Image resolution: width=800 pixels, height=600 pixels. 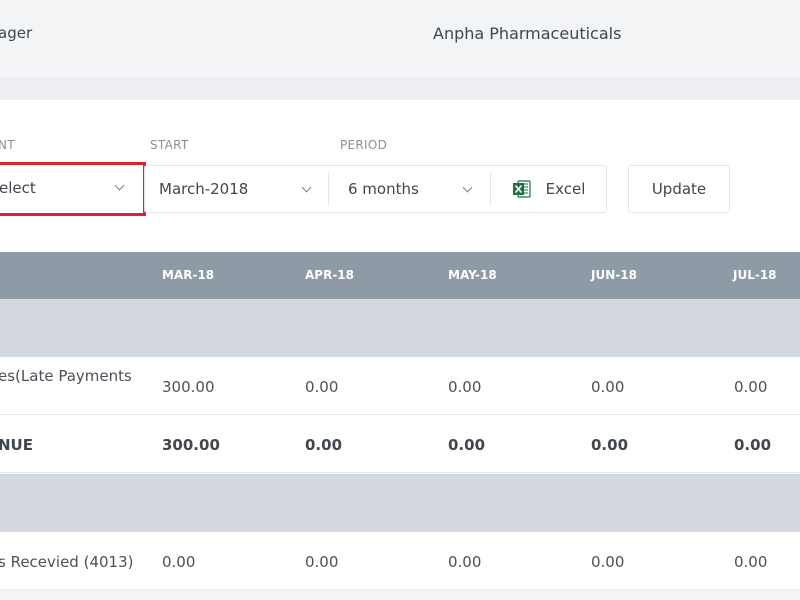 I want to click on column-header: JUN-18, so click(x=614, y=275).